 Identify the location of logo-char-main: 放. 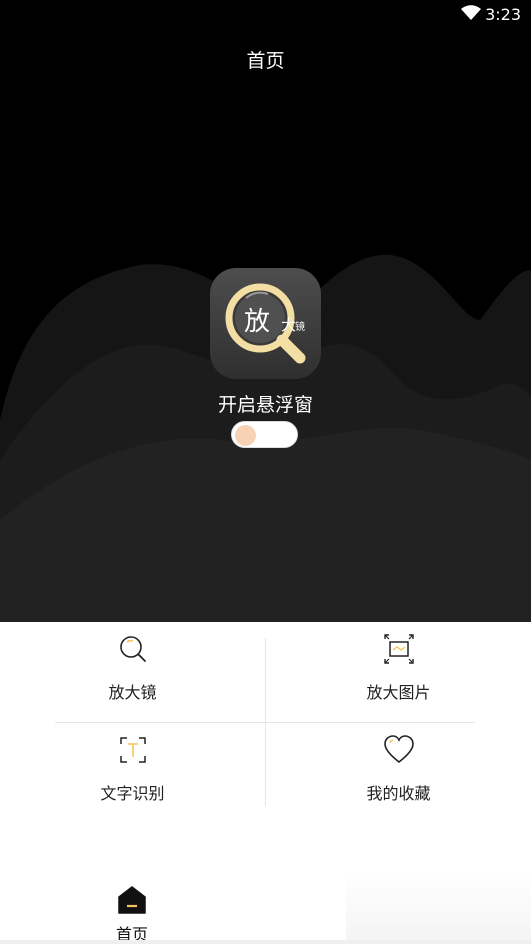
(257, 322).